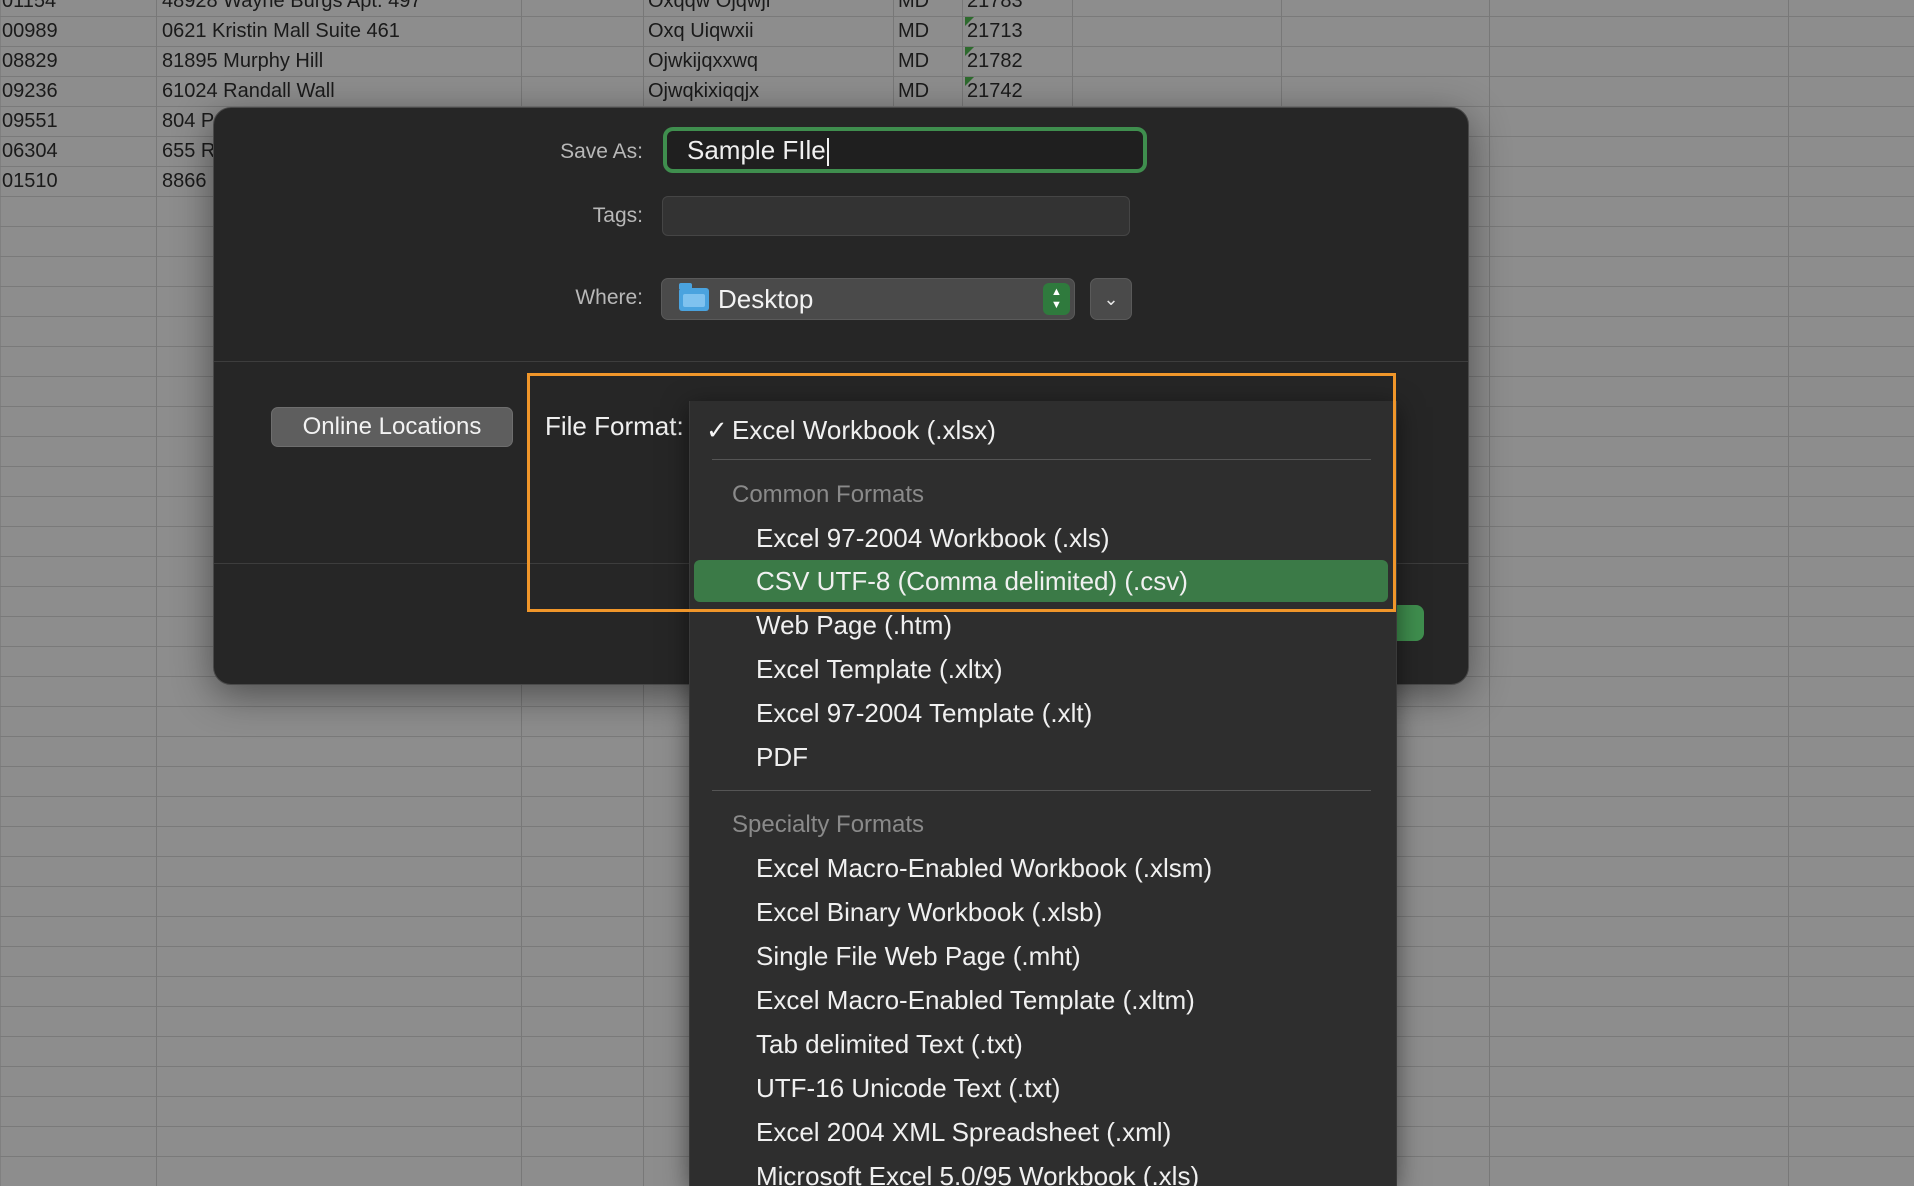  I want to click on menu-item-label: PDF, so click(782, 757).